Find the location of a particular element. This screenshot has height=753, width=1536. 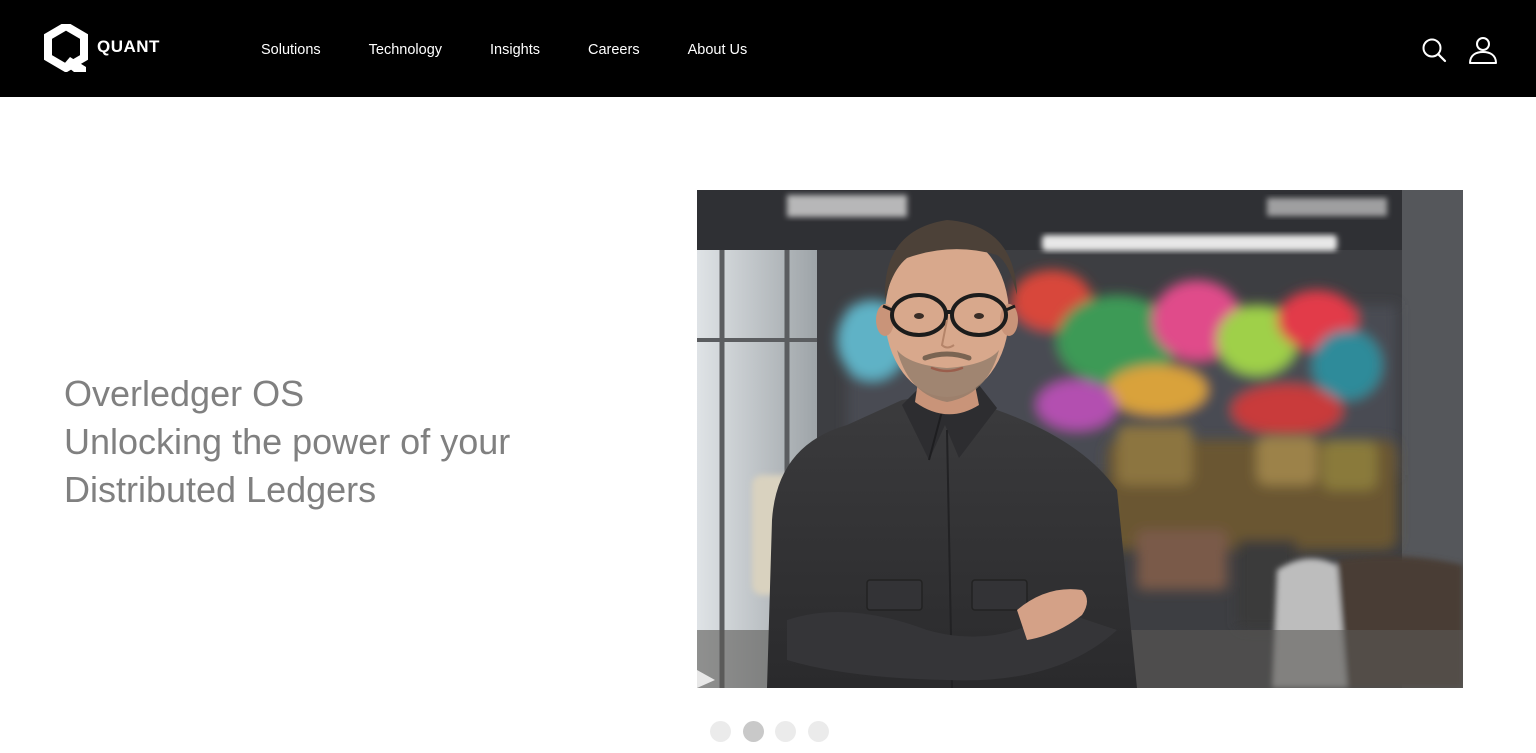

nav-careers: Careers is located at coordinates (614, 50).